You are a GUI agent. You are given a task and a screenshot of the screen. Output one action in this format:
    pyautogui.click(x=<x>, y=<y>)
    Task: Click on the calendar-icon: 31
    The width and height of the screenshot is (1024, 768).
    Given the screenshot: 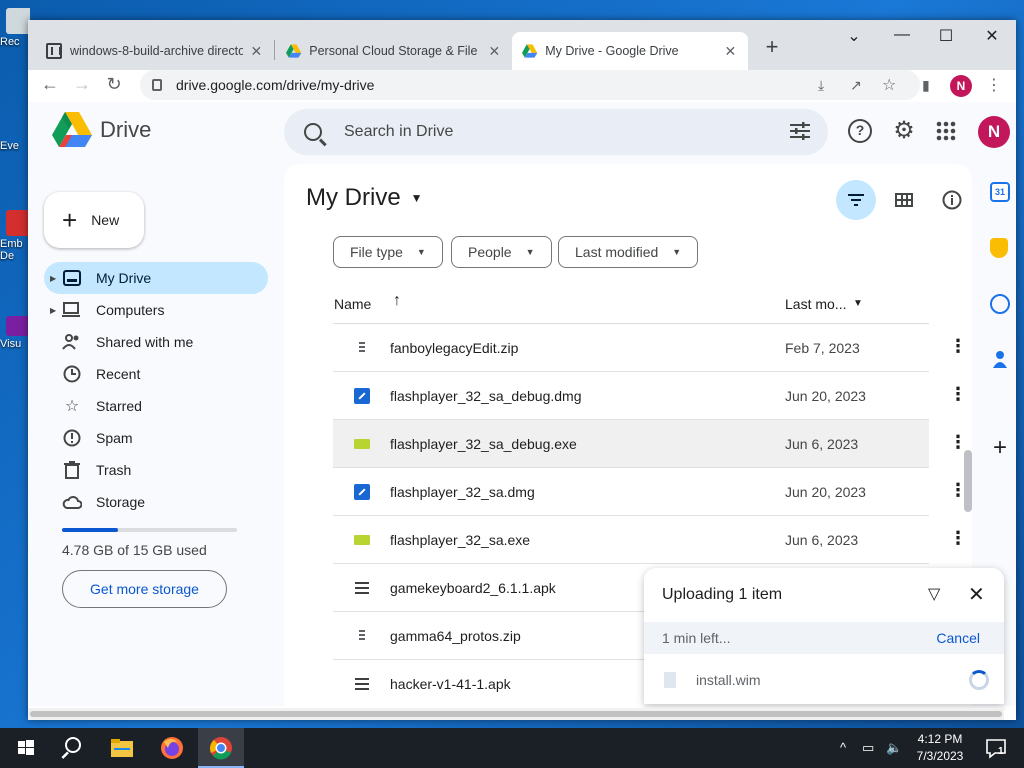 What is the action you would take?
    pyautogui.click(x=1000, y=192)
    